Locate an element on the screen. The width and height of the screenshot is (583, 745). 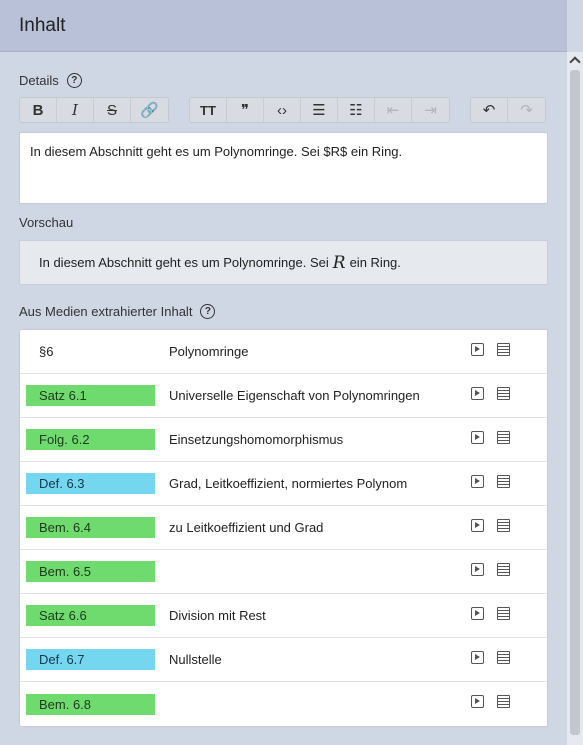
media-label: Aus Medien extrahierter Inhalt ? is located at coordinates (117, 311).